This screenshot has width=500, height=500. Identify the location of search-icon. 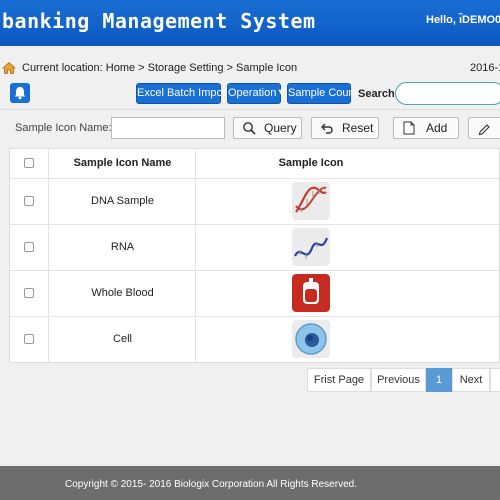
(249, 128).